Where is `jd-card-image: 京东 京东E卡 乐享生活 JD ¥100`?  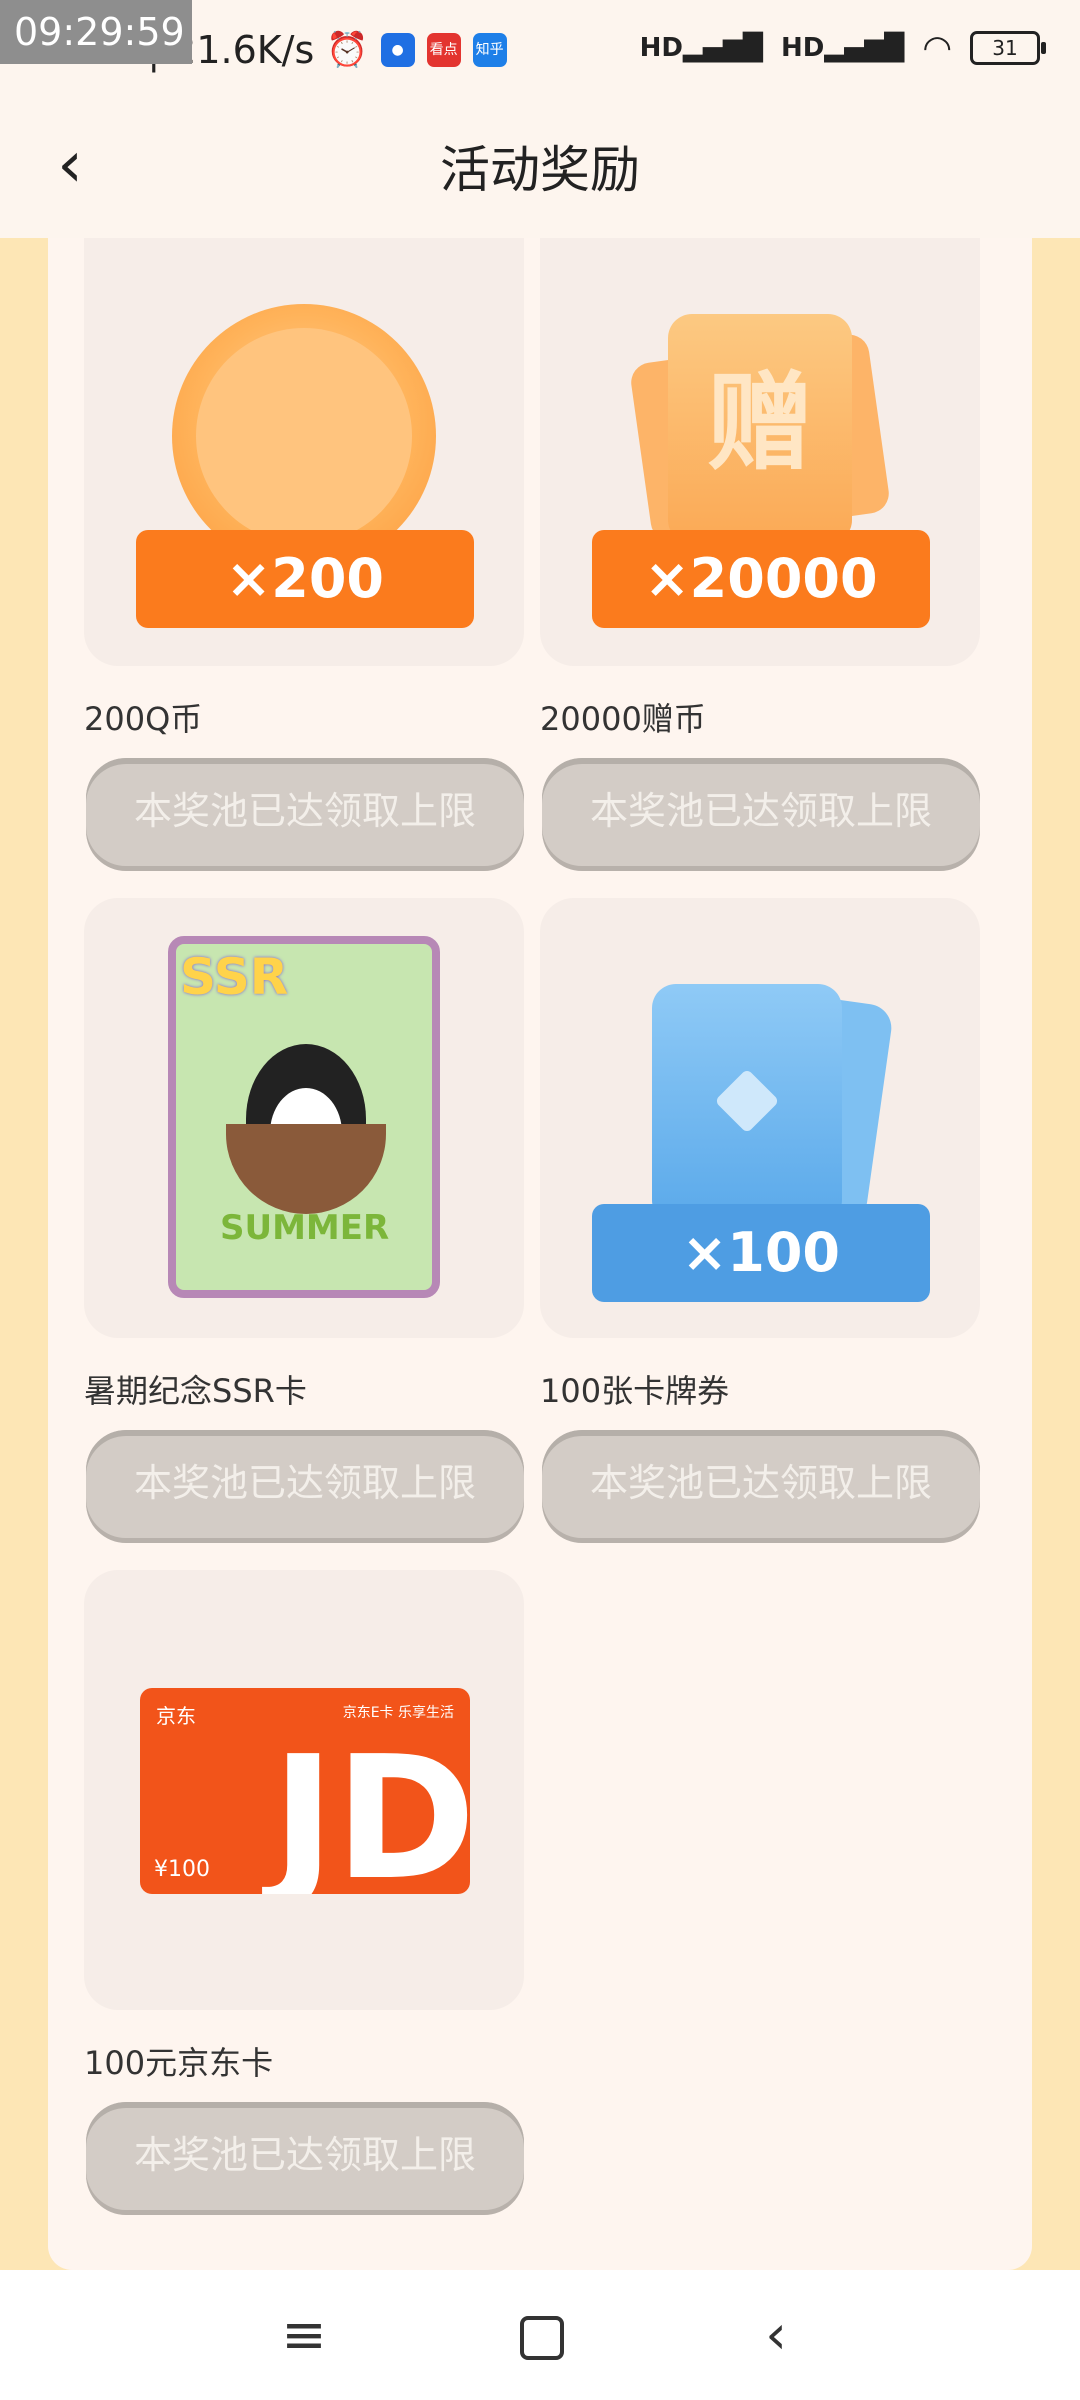
jd-card-image: 京东 京东E卡 乐享生活 JD ¥100 is located at coordinates (305, 1791).